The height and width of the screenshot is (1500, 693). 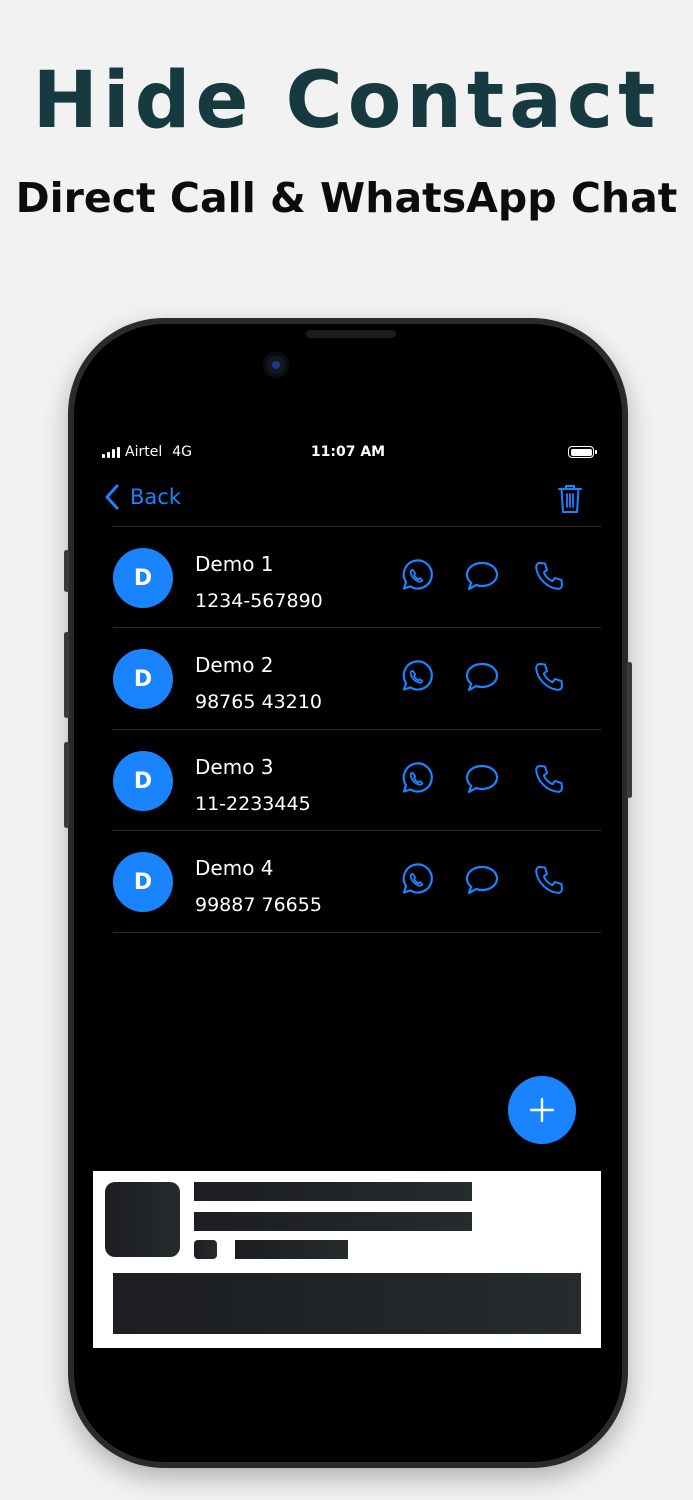 I want to click on speaker-grille, so click(x=351, y=334).